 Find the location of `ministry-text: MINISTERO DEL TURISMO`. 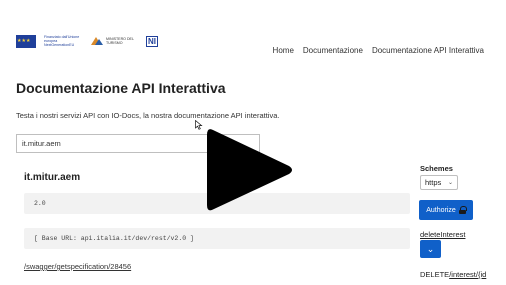

ministry-text: MINISTERO DEL TURISMO is located at coordinates (120, 40).